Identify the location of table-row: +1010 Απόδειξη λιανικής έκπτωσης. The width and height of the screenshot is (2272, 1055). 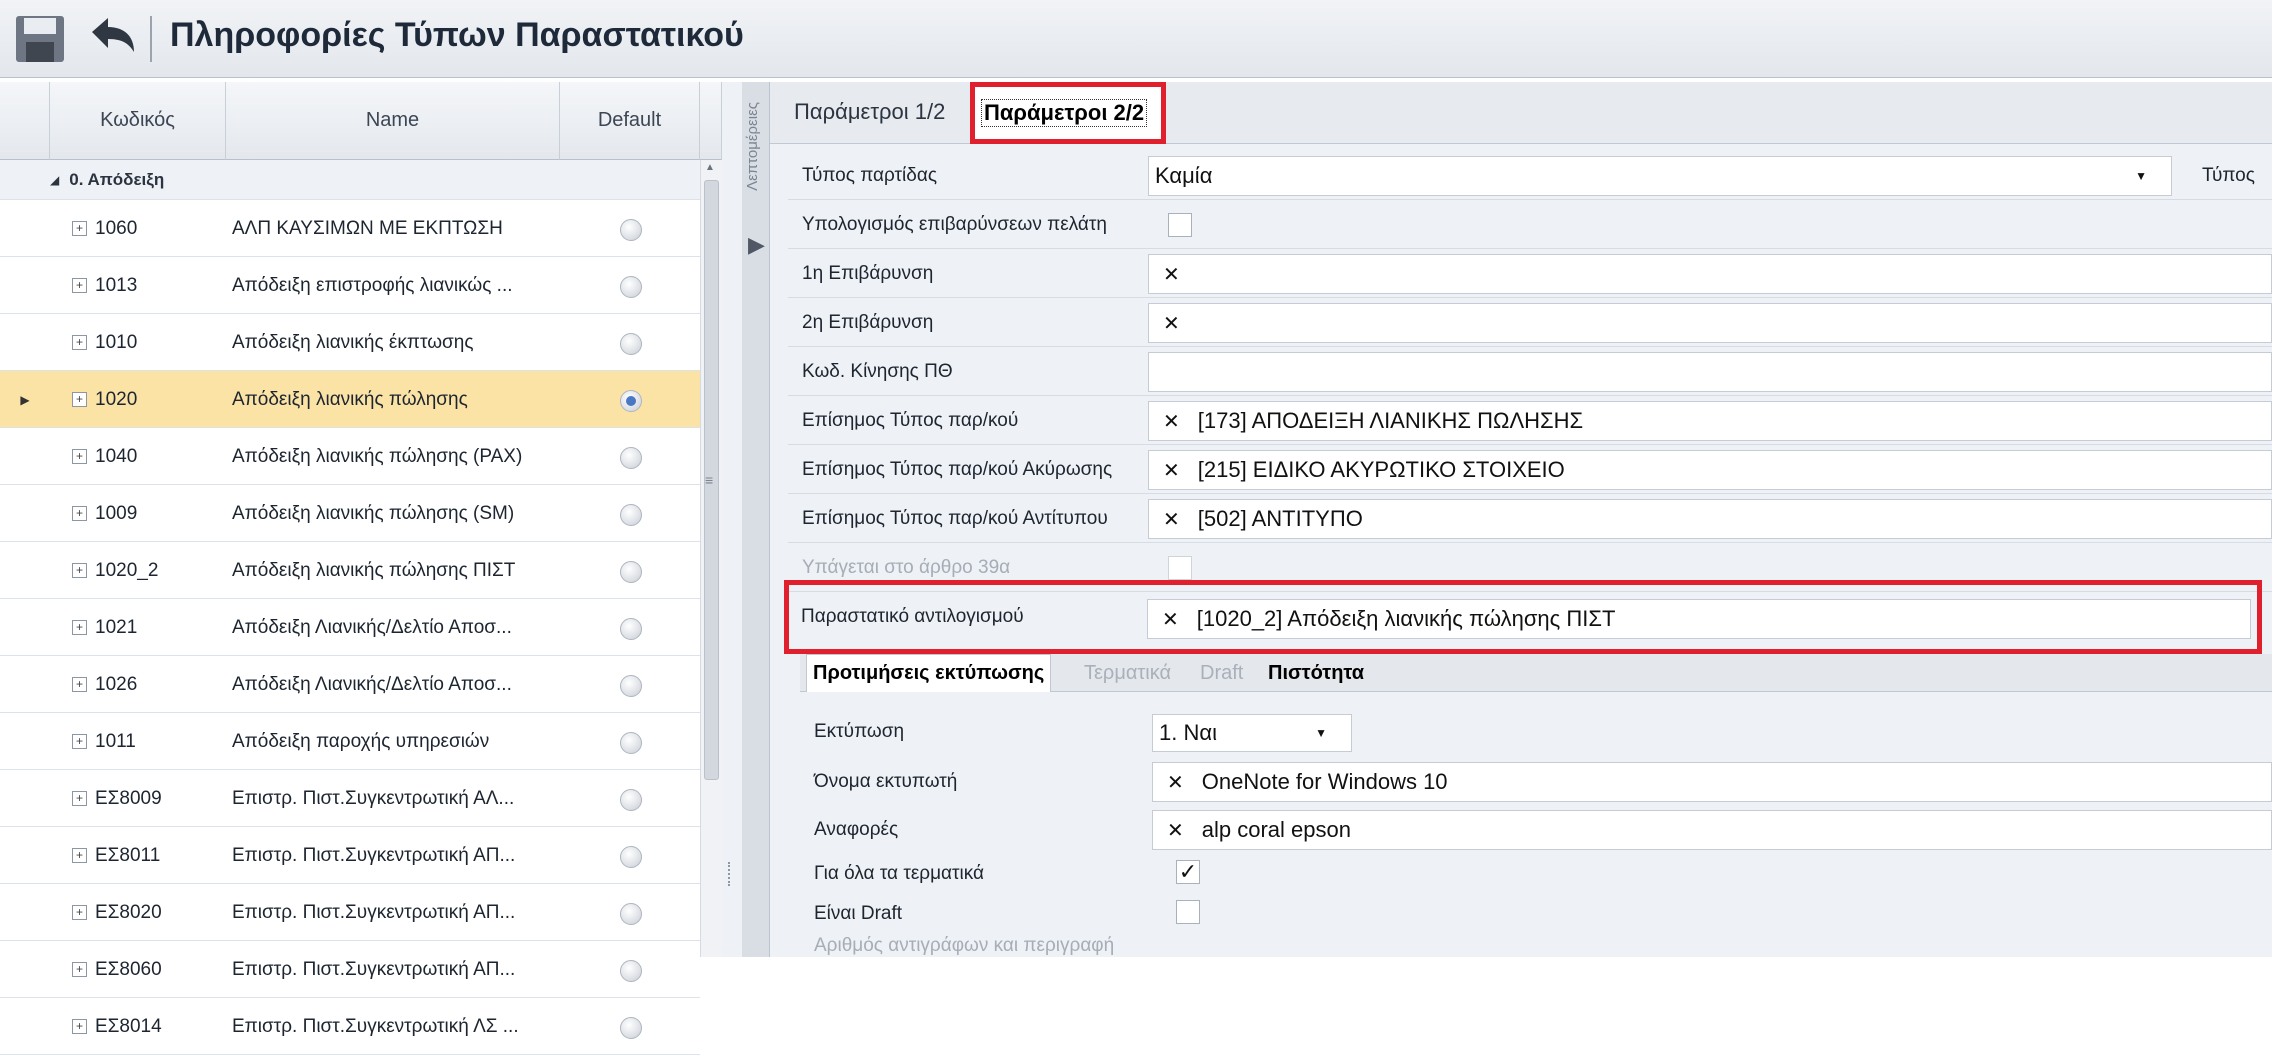
(350, 342).